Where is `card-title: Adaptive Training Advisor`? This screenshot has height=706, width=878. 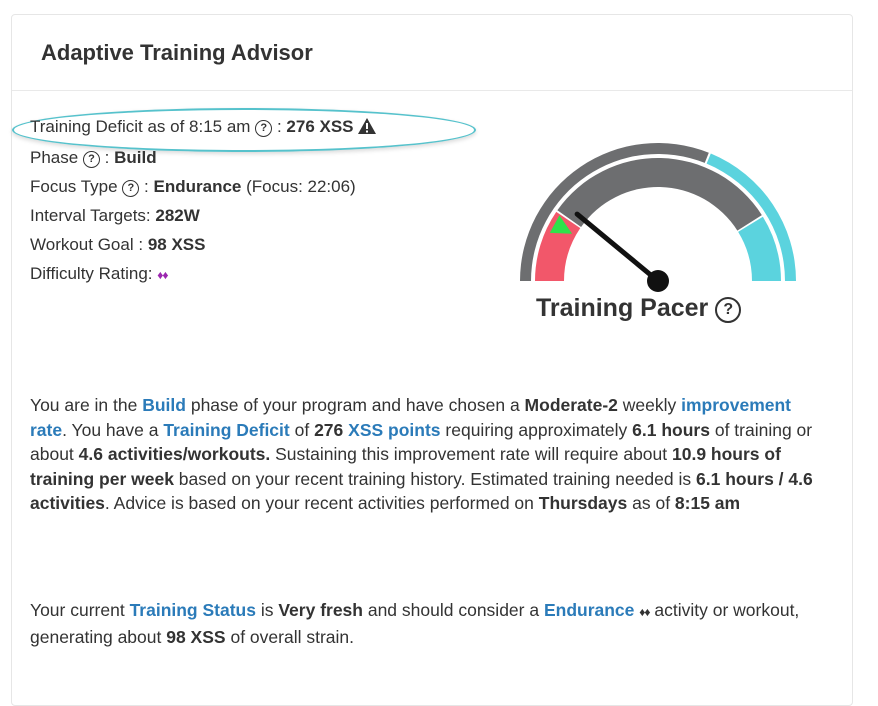 card-title: Adaptive Training Advisor is located at coordinates (177, 52).